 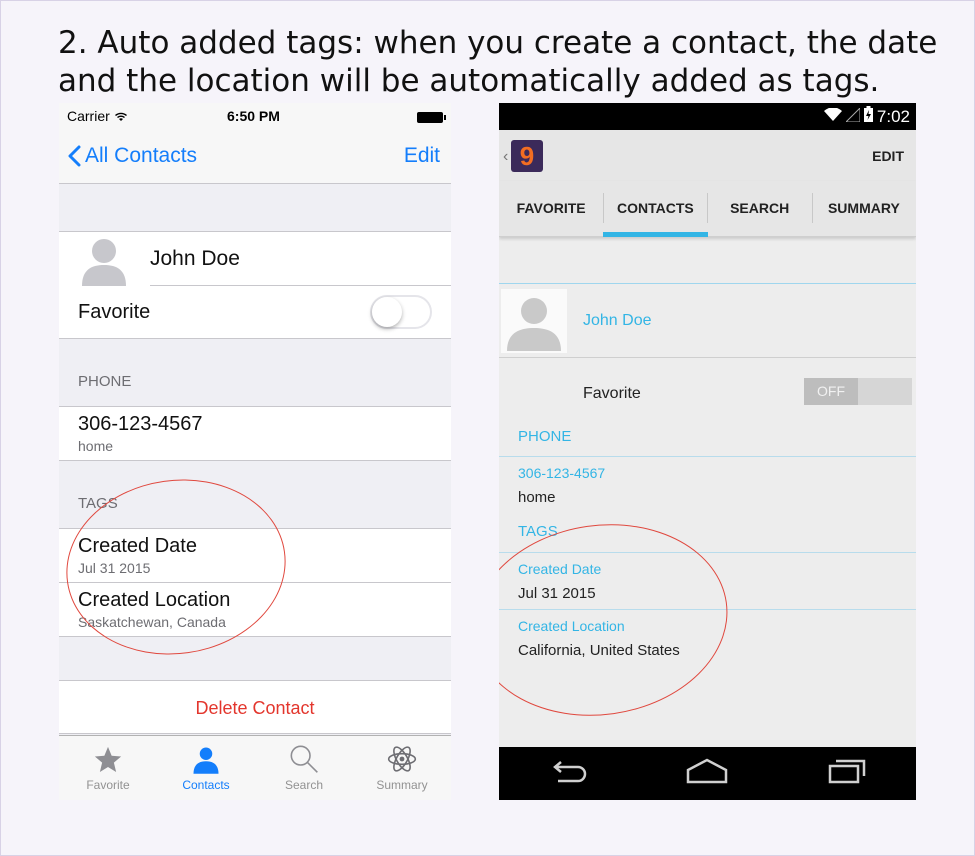 I want to click on toggle-knob, so click(x=387, y=312).